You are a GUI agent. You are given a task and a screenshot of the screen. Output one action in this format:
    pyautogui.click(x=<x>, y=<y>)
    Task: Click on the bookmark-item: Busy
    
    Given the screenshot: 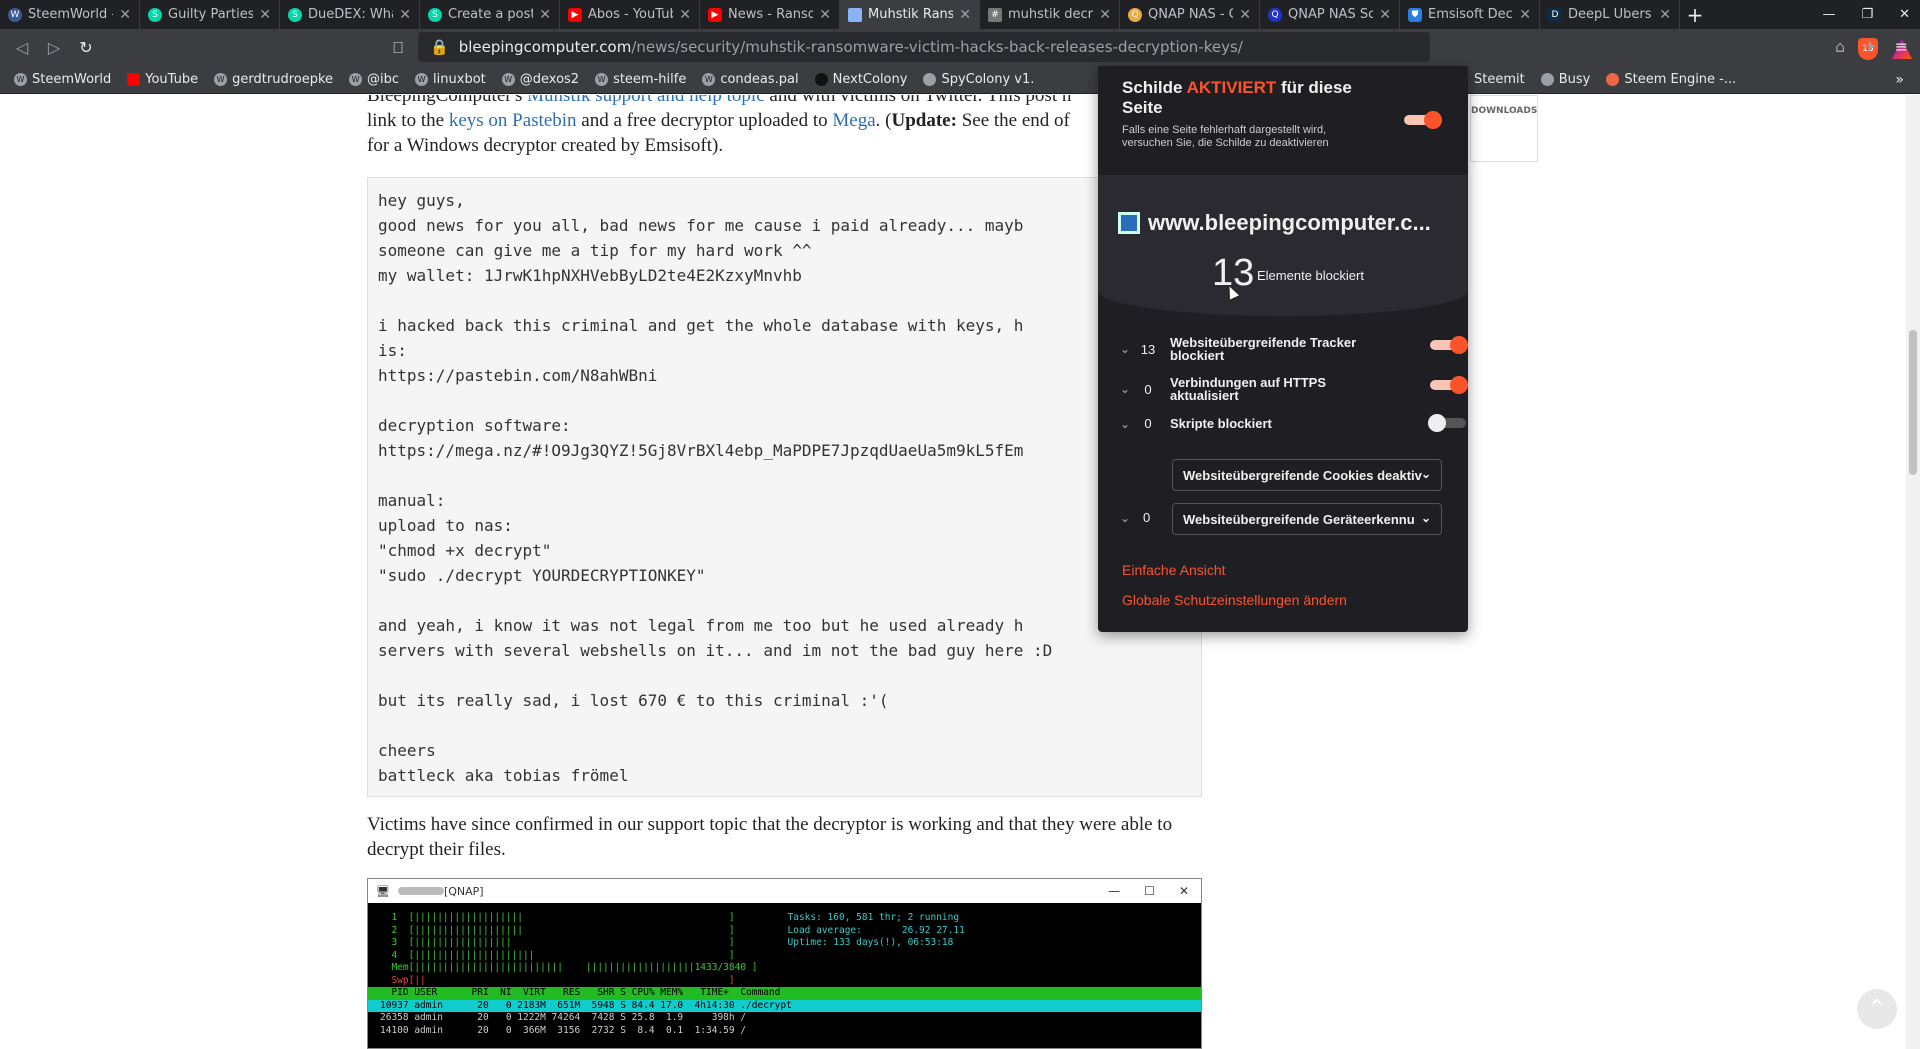 What is the action you would take?
    pyautogui.click(x=1565, y=79)
    